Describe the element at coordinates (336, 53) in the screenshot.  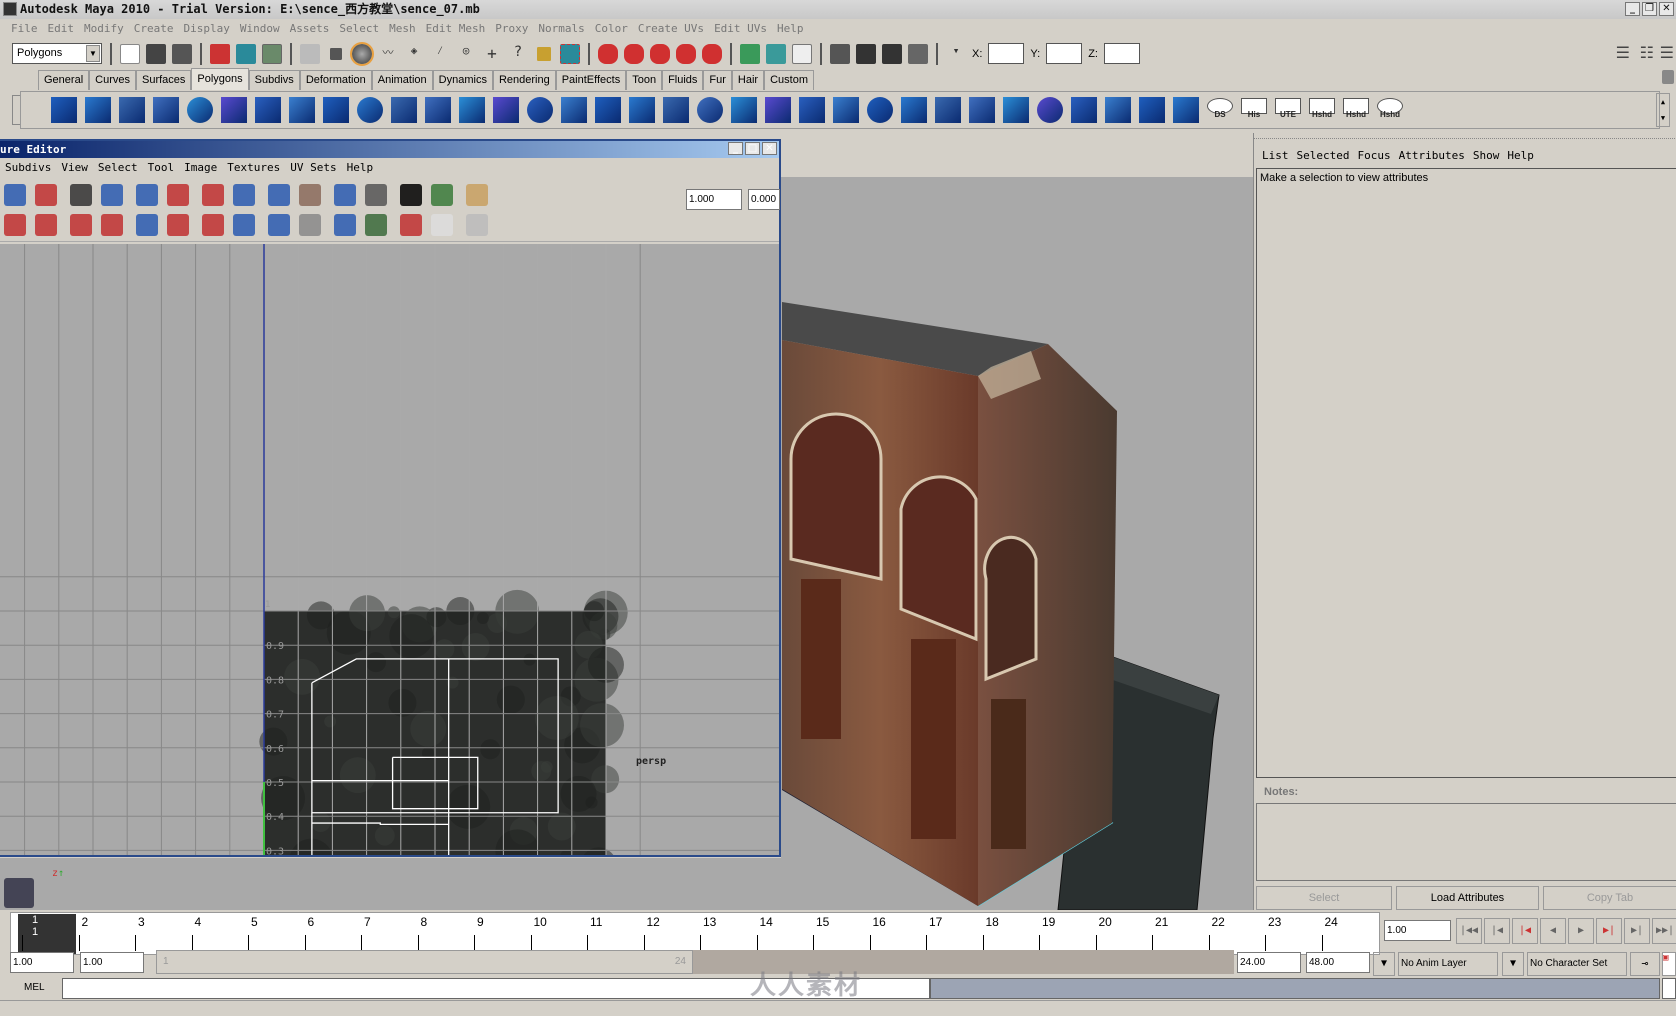
I see `select-by-joint-icon` at that location.